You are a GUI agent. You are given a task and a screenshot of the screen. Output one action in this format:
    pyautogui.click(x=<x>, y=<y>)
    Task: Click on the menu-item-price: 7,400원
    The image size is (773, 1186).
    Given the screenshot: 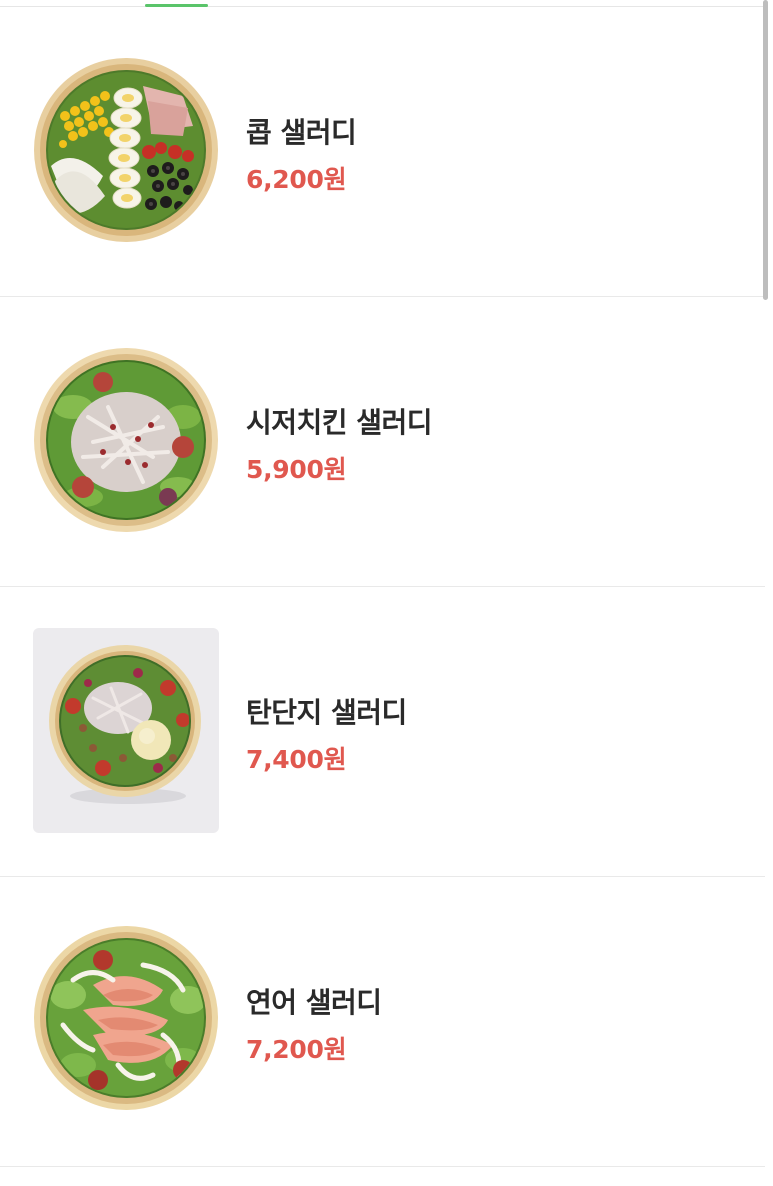 What is the action you would take?
    pyautogui.click(x=296, y=759)
    